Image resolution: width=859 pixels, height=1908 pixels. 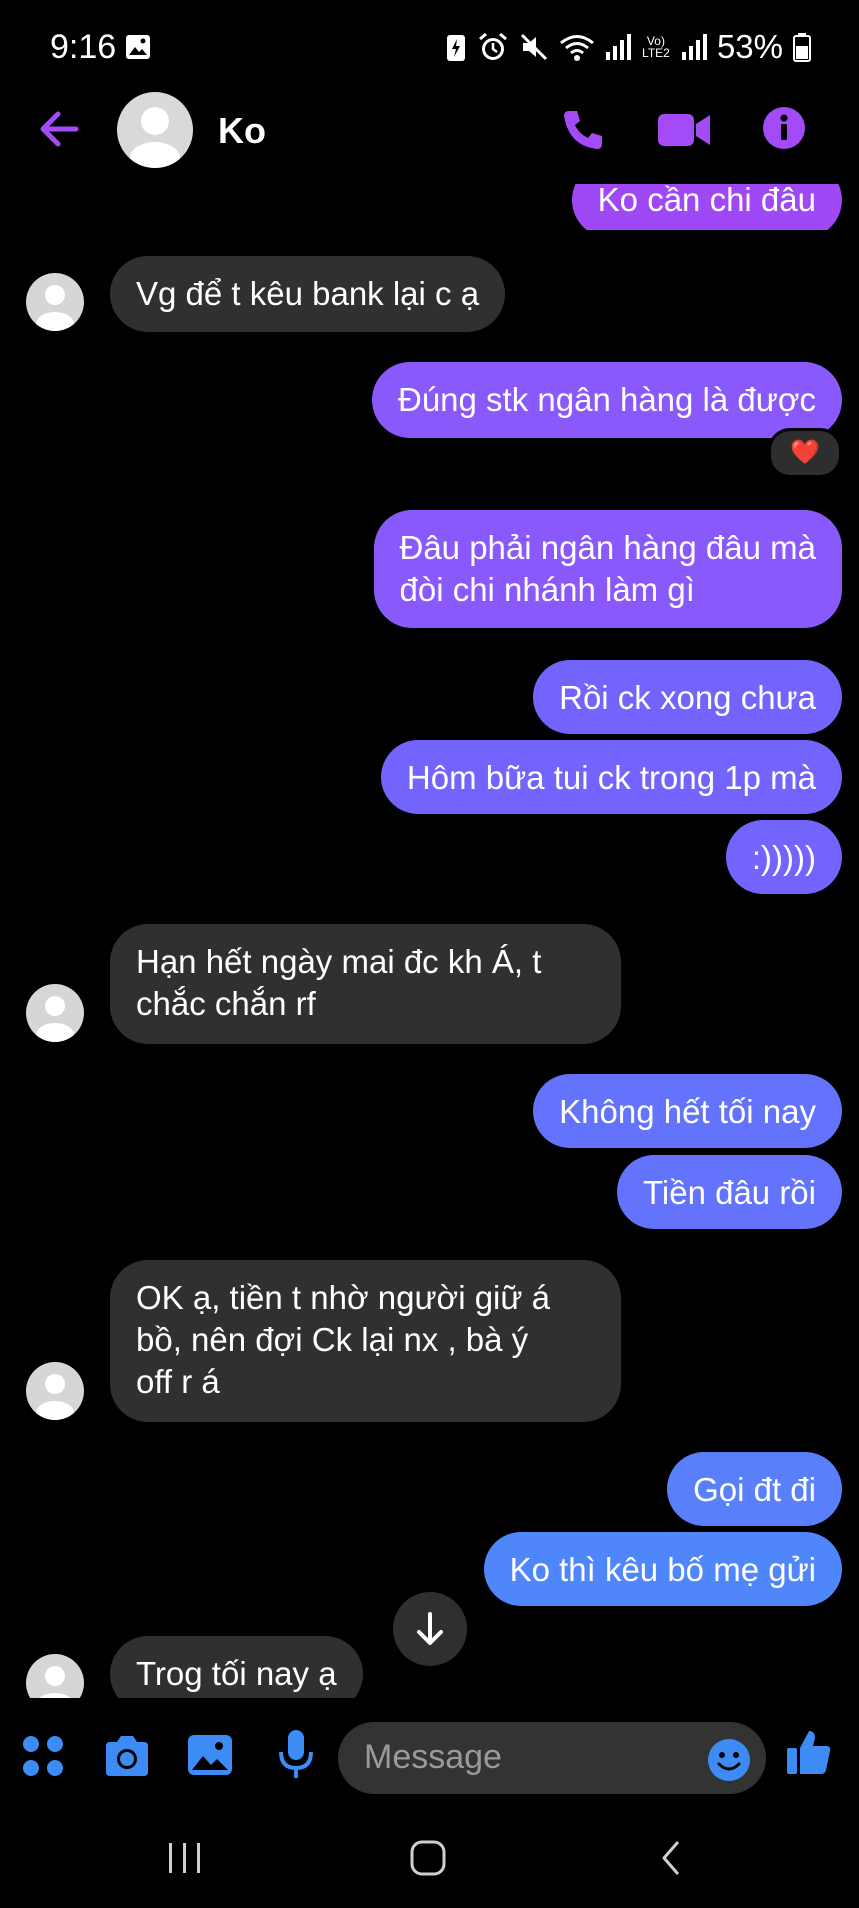 What do you see at coordinates (687, 697) in the screenshot?
I see `message-bubble-sent: Rồi ck xong chưa` at bounding box center [687, 697].